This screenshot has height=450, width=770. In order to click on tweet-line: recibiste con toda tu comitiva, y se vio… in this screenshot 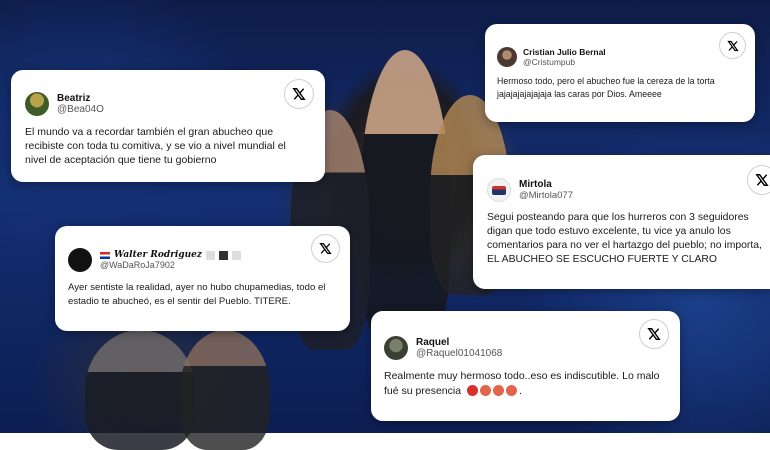, I will do `click(155, 146)`.